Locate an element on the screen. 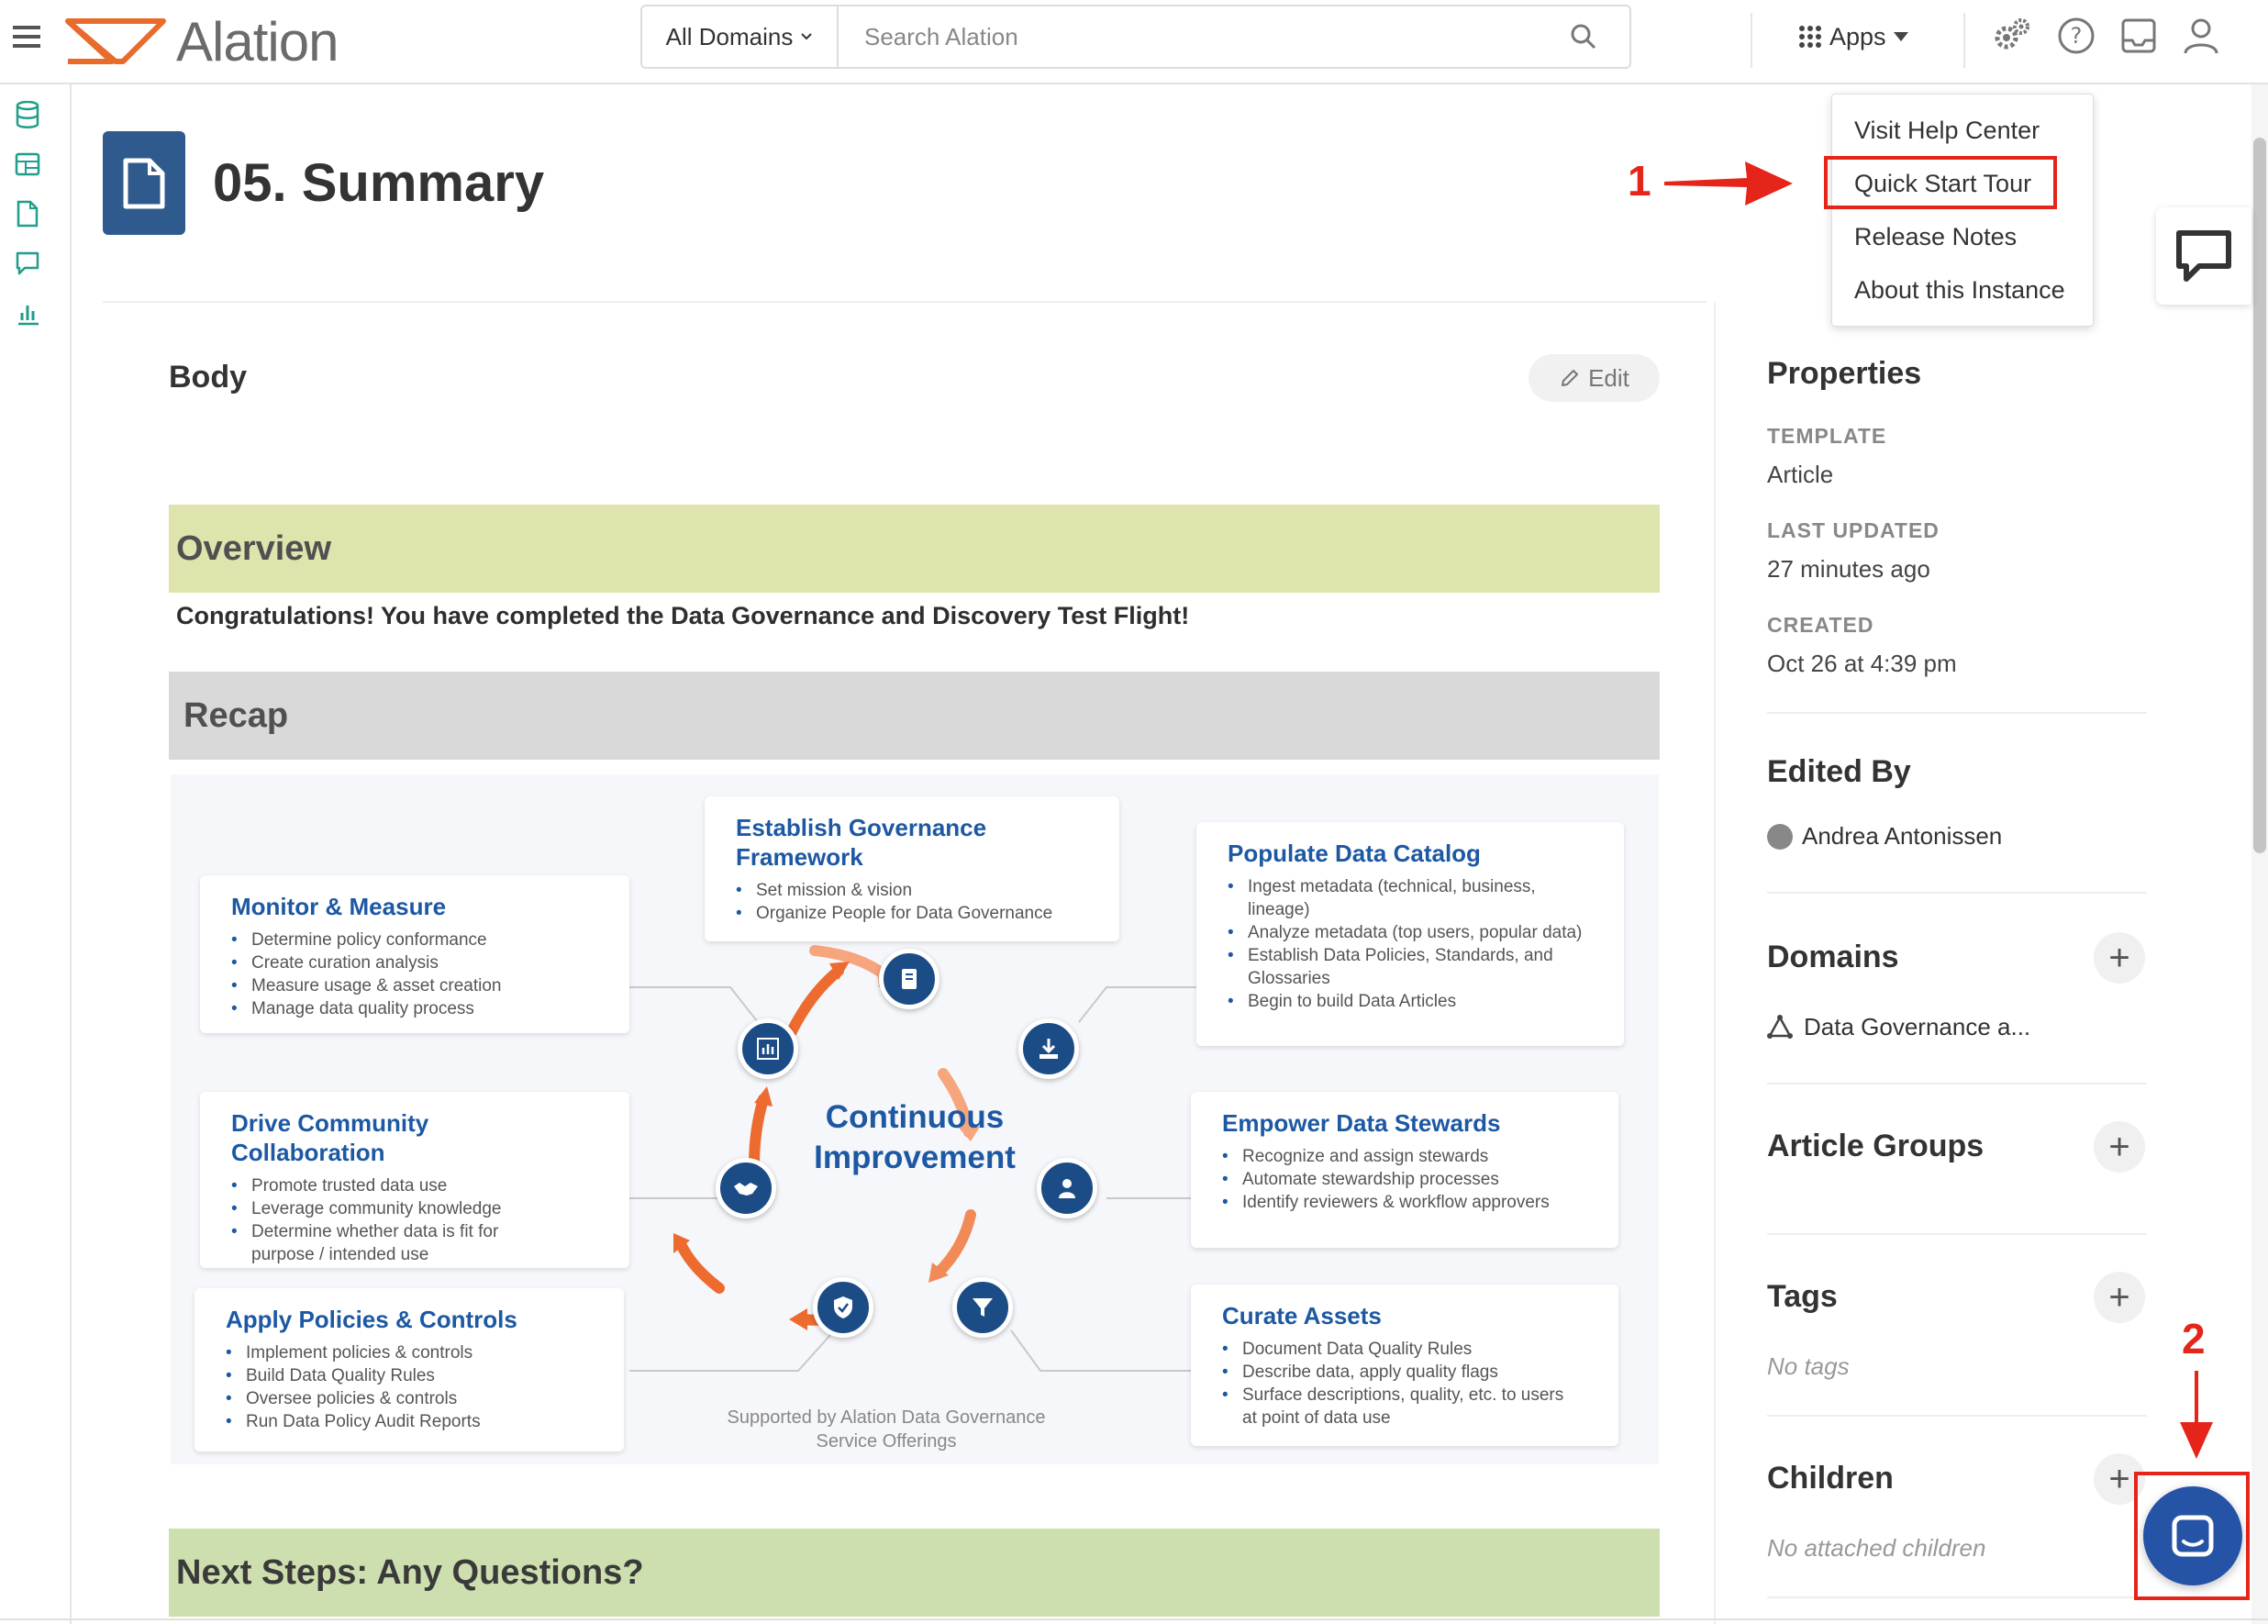 The image size is (2268, 1624). card-bullet: Run Data Policy Audit Reports is located at coordinates (412, 1421).